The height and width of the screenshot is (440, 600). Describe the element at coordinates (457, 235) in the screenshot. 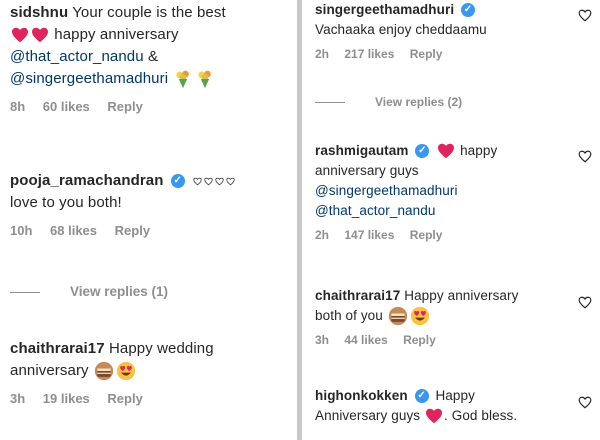

I see `comment-meta: 2h 147 likes Reply` at that location.